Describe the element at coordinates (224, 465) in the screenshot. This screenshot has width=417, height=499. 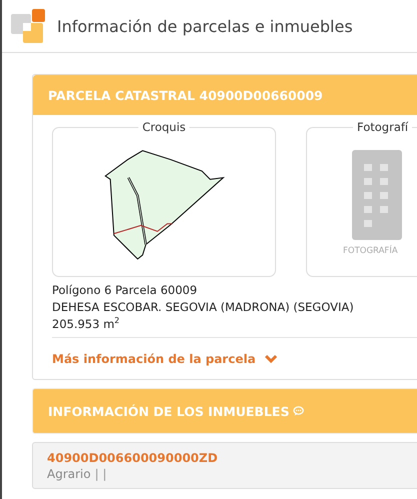
I see `property-card: 40900D006600090000ZD Agrario | |` at that location.